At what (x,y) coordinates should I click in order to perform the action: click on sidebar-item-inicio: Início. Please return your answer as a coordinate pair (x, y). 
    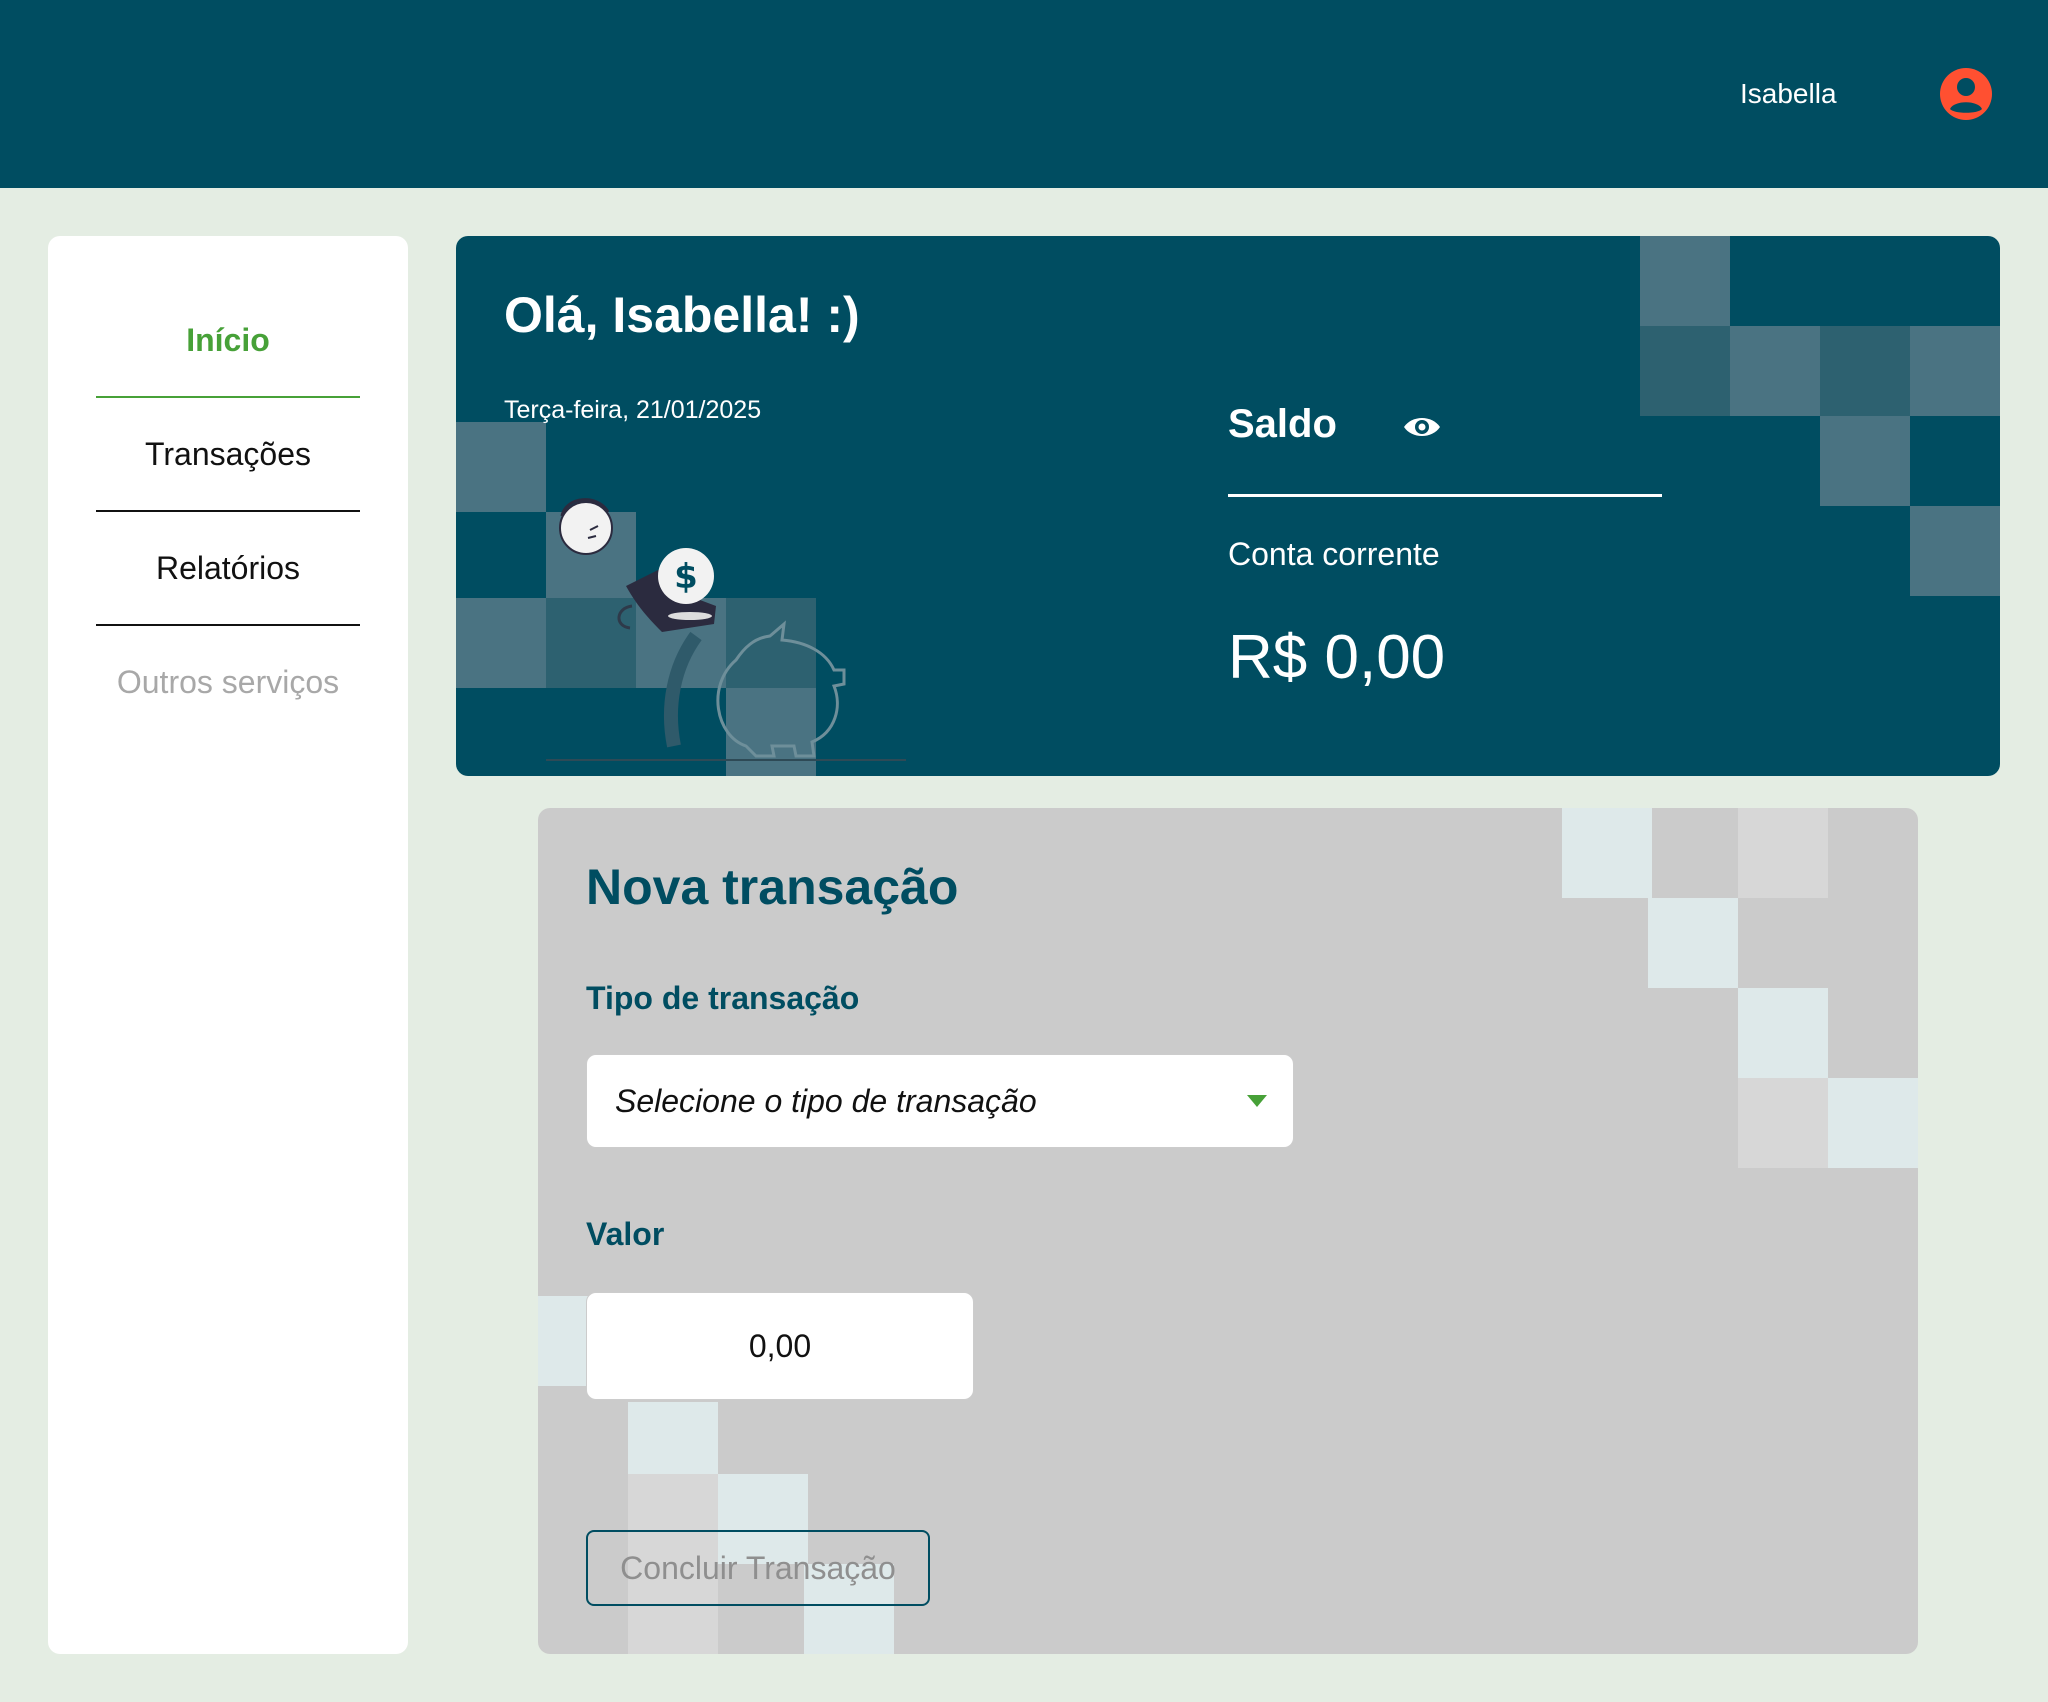
    Looking at the image, I should click on (228, 340).